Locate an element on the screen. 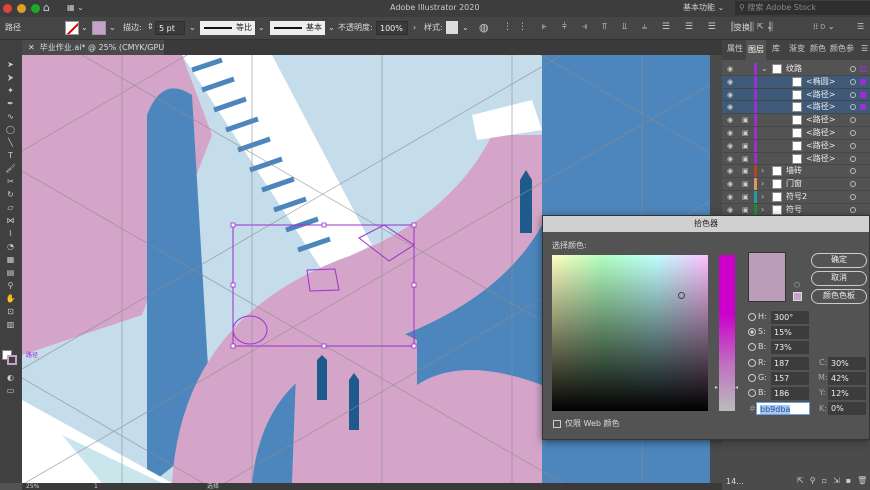 This screenshot has width=870, height=490. tab-color-guide: 颜色参 is located at coordinates (842, 49).